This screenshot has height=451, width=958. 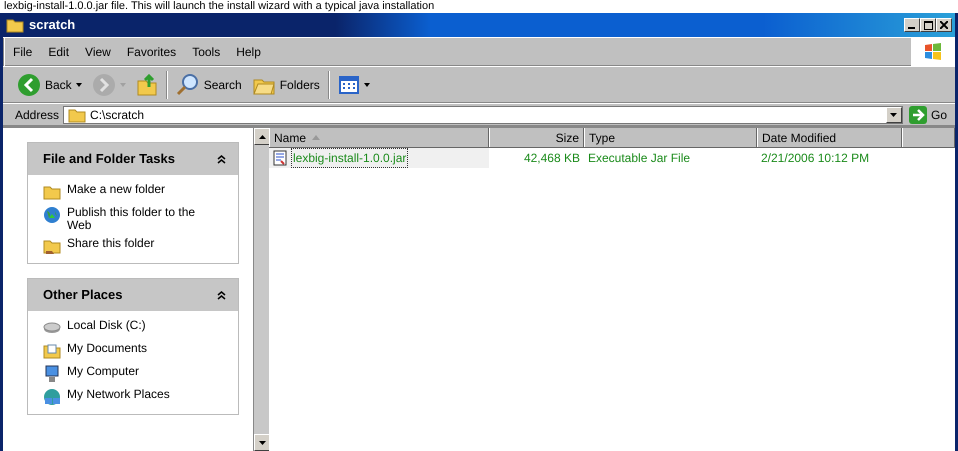 What do you see at coordinates (933, 52) in the screenshot?
I see `windows-flag-icon` at bounding box center [933, 52].